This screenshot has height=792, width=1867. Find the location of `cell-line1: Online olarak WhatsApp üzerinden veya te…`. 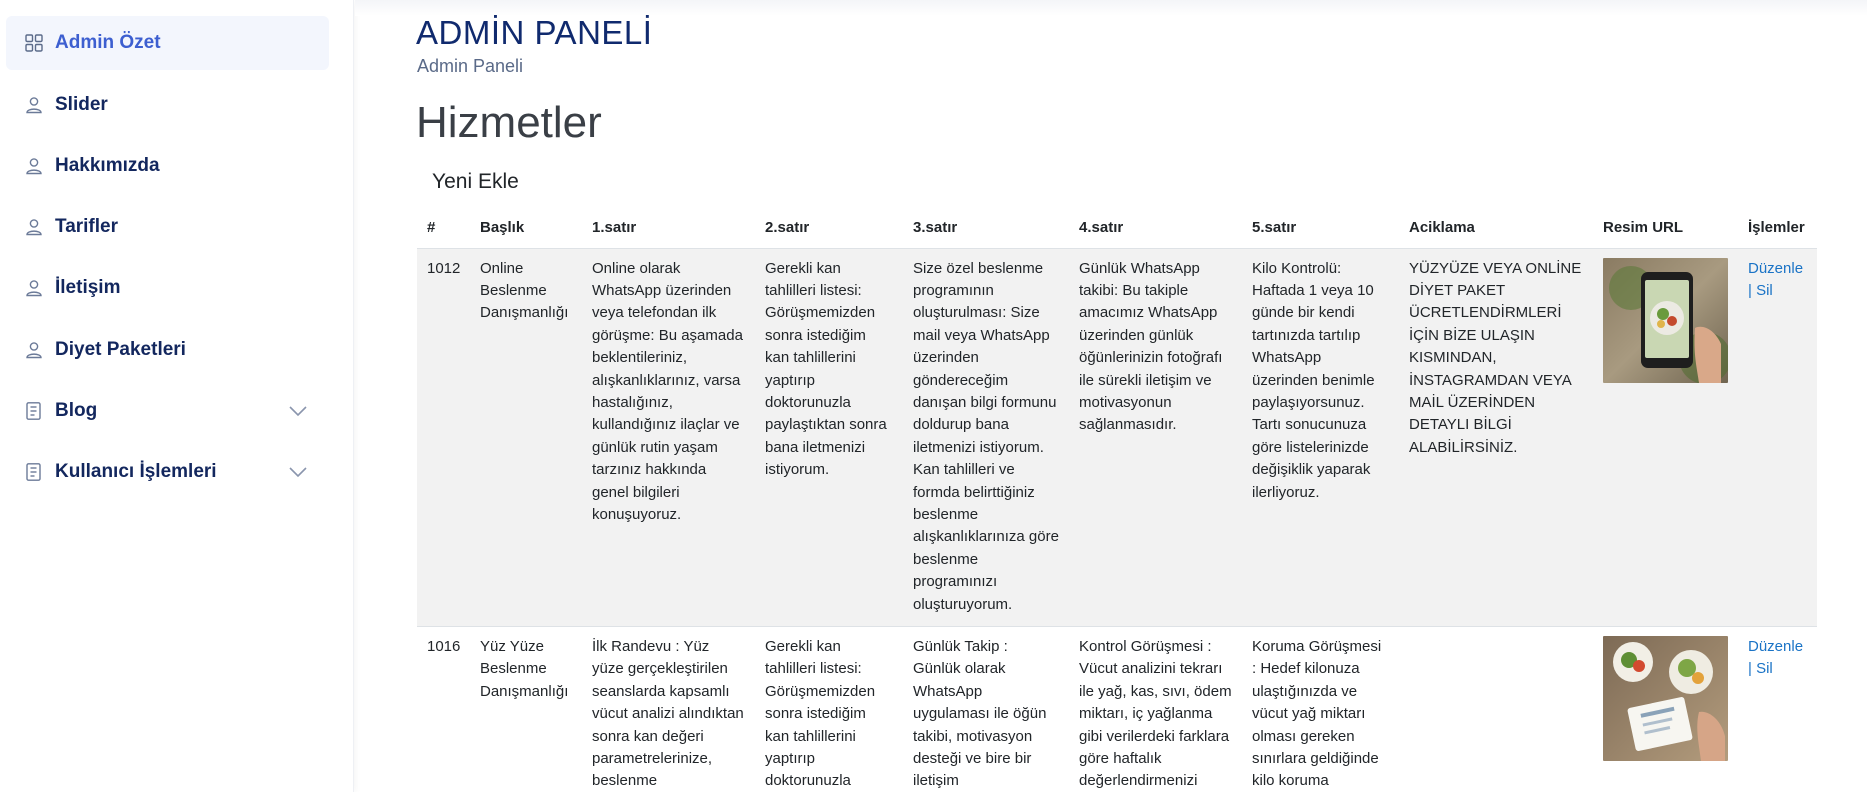

cell-line1: Online olarak WhatsApp üzerinden veya te… is located at coordinates (668, 437).